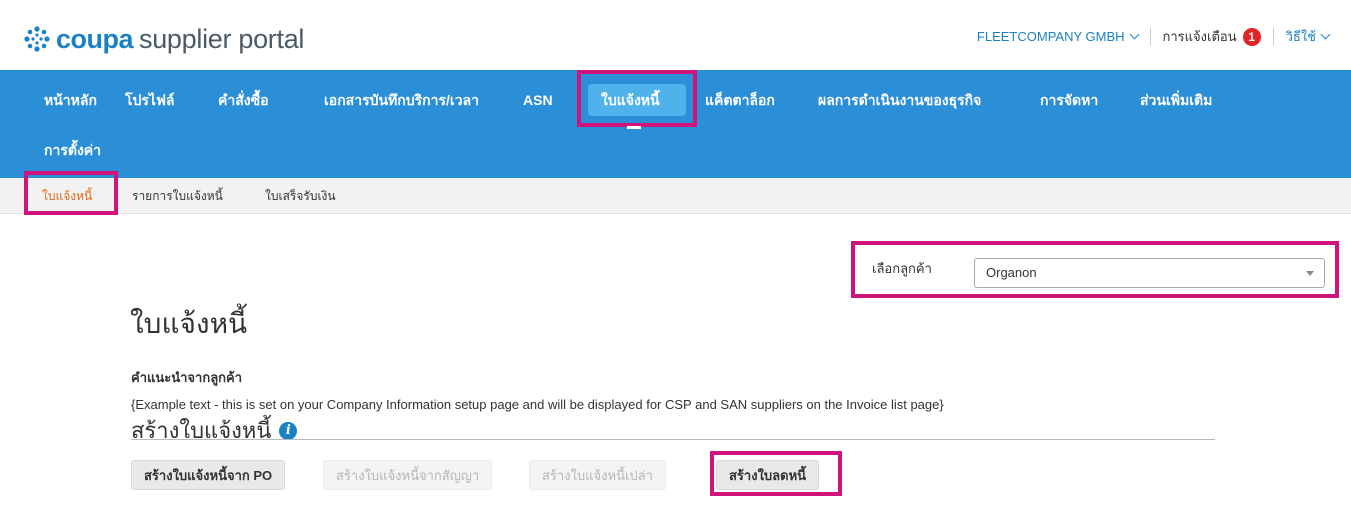 Image resolution: width=1351 pixels, height=508 pixels. Describe the element at coordinates (630, 100) in the screenshot. I see `nav-item-invoices: ใบแจ้งหนี้` at that location.